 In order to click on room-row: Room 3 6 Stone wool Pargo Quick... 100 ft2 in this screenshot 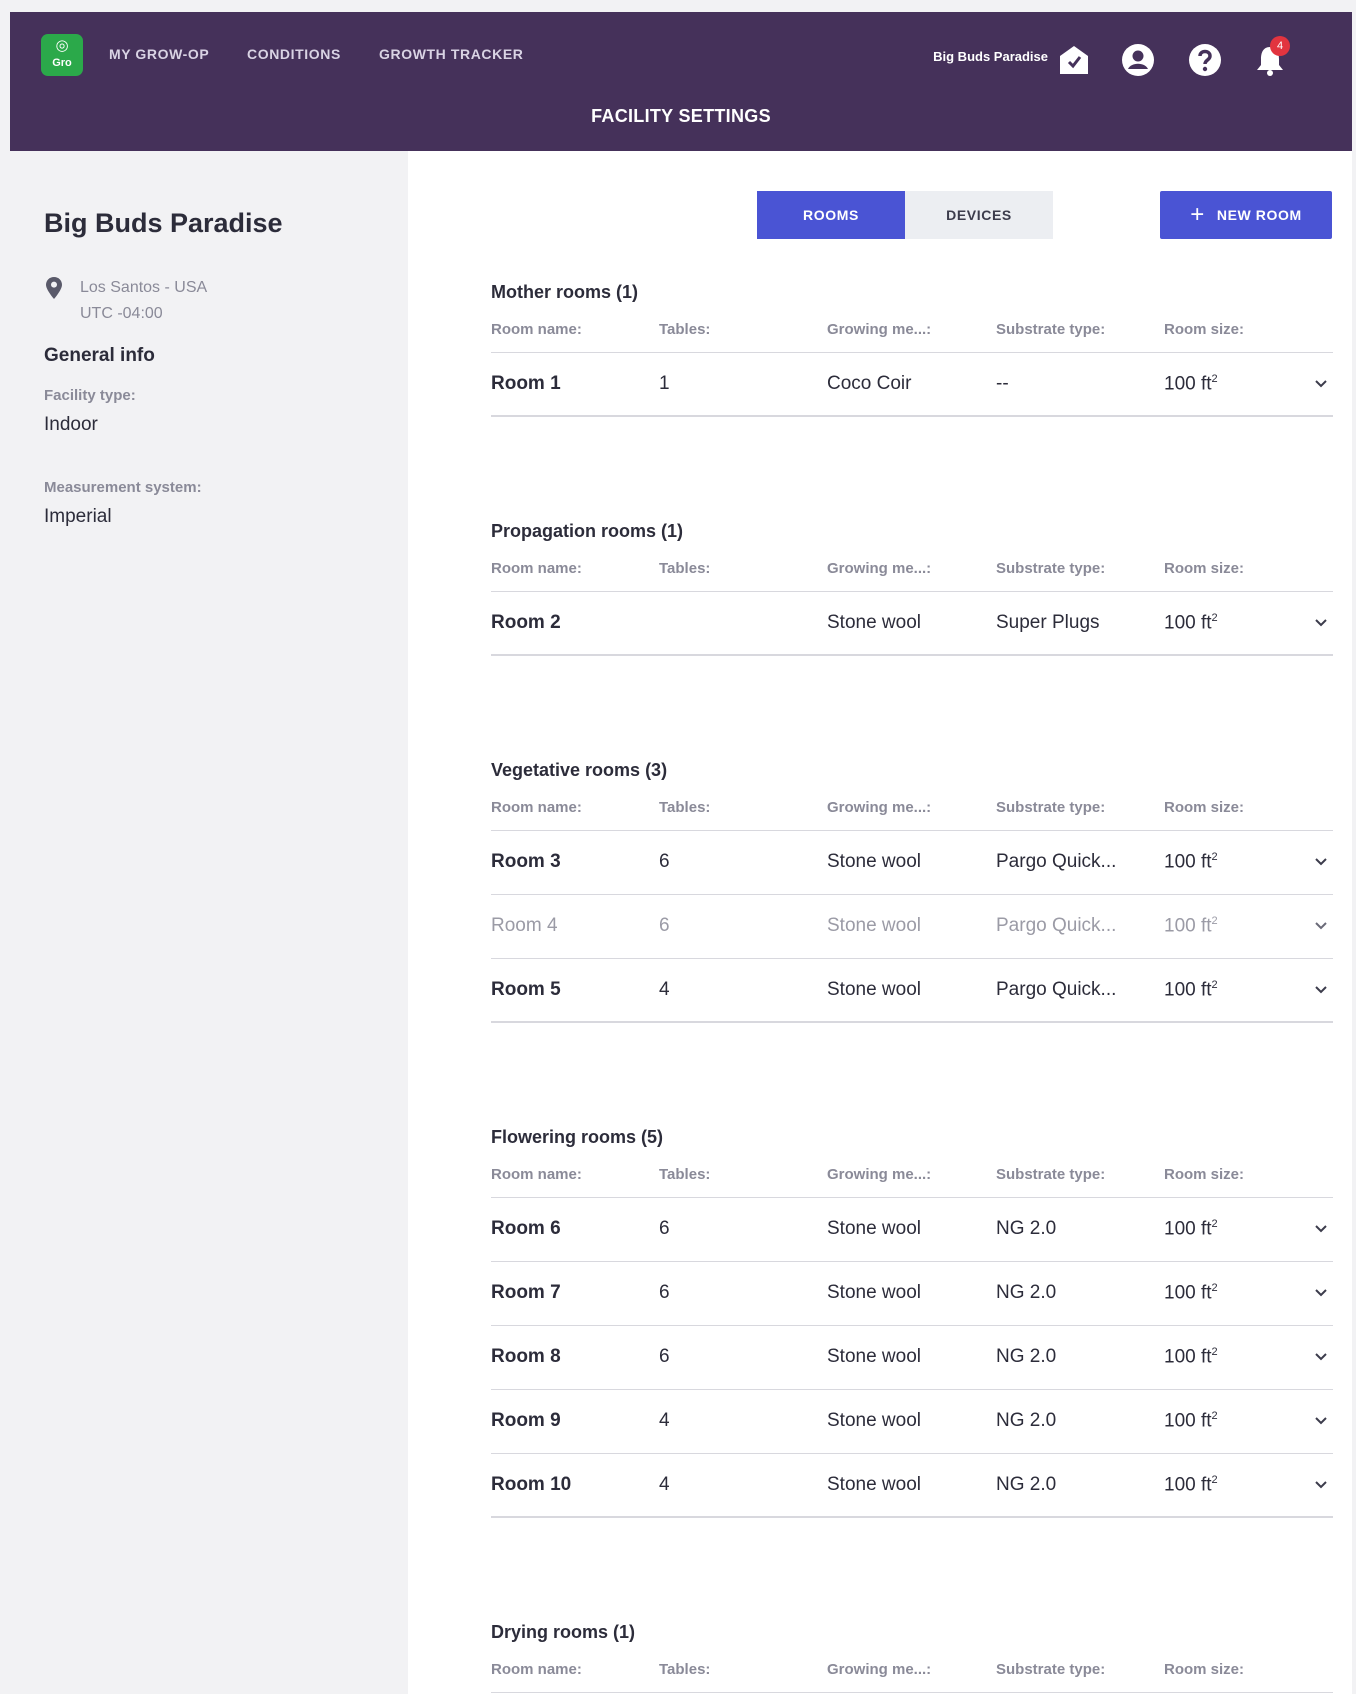, I will do `click(912, 863)`.